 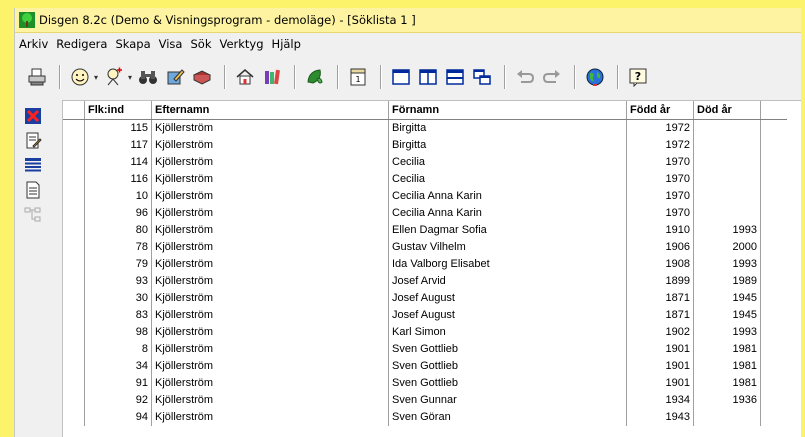 I want to click on table-row: 92 Kjöllerström Sven Gunnar 1934 1936, so click(x=425, y=400).